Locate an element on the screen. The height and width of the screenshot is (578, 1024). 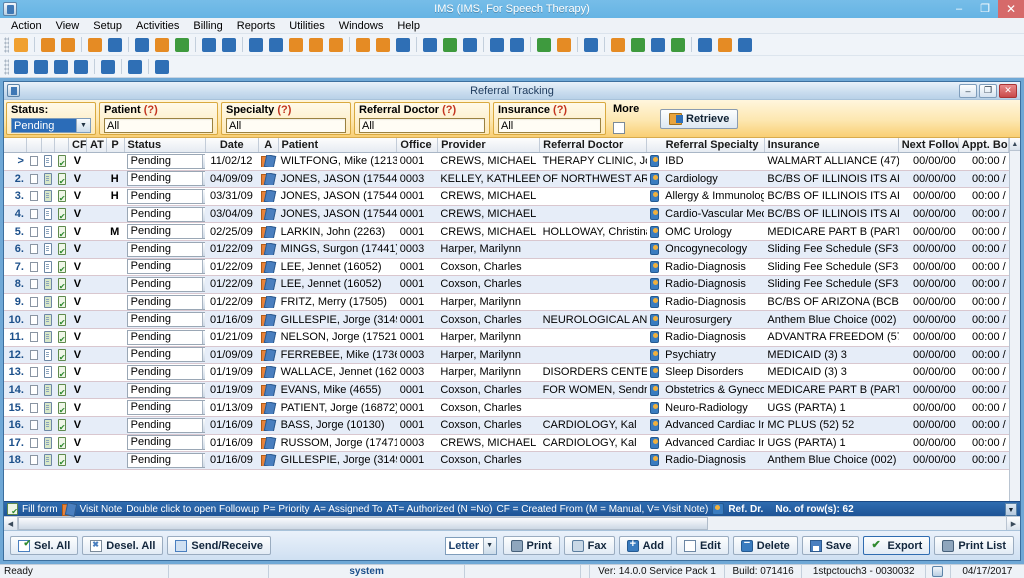
print-list-button: Print List is located at coordinates (974, 545).